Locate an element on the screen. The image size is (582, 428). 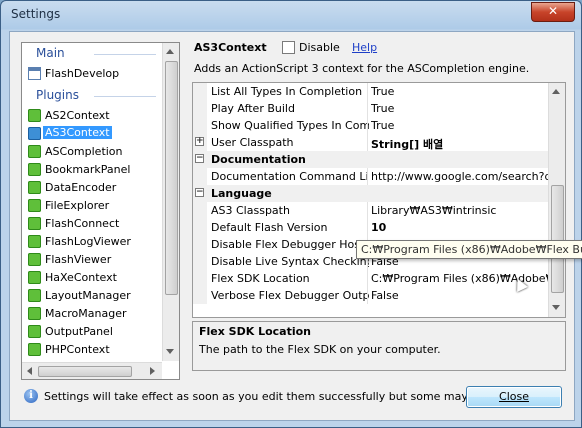
plugin-item-outputpanel: OutputPanel is located at coordinates (91, 331).